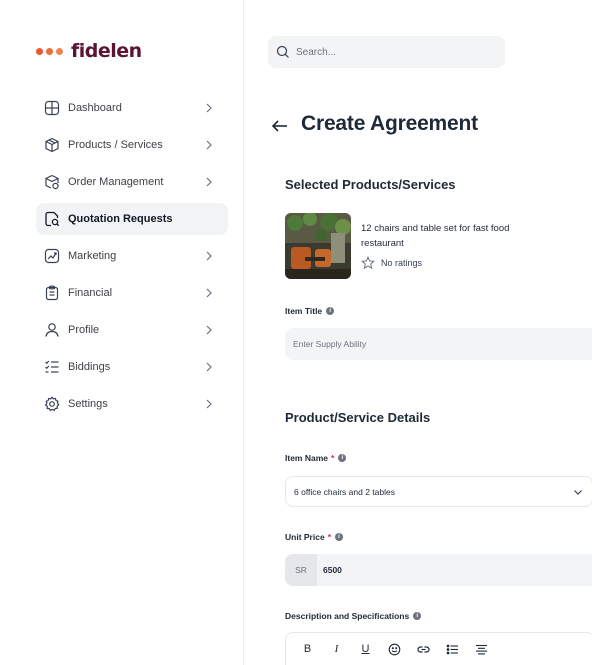 This screenshot has width=592, height=665. I want to click on smiley-icon, so click(394, 649).